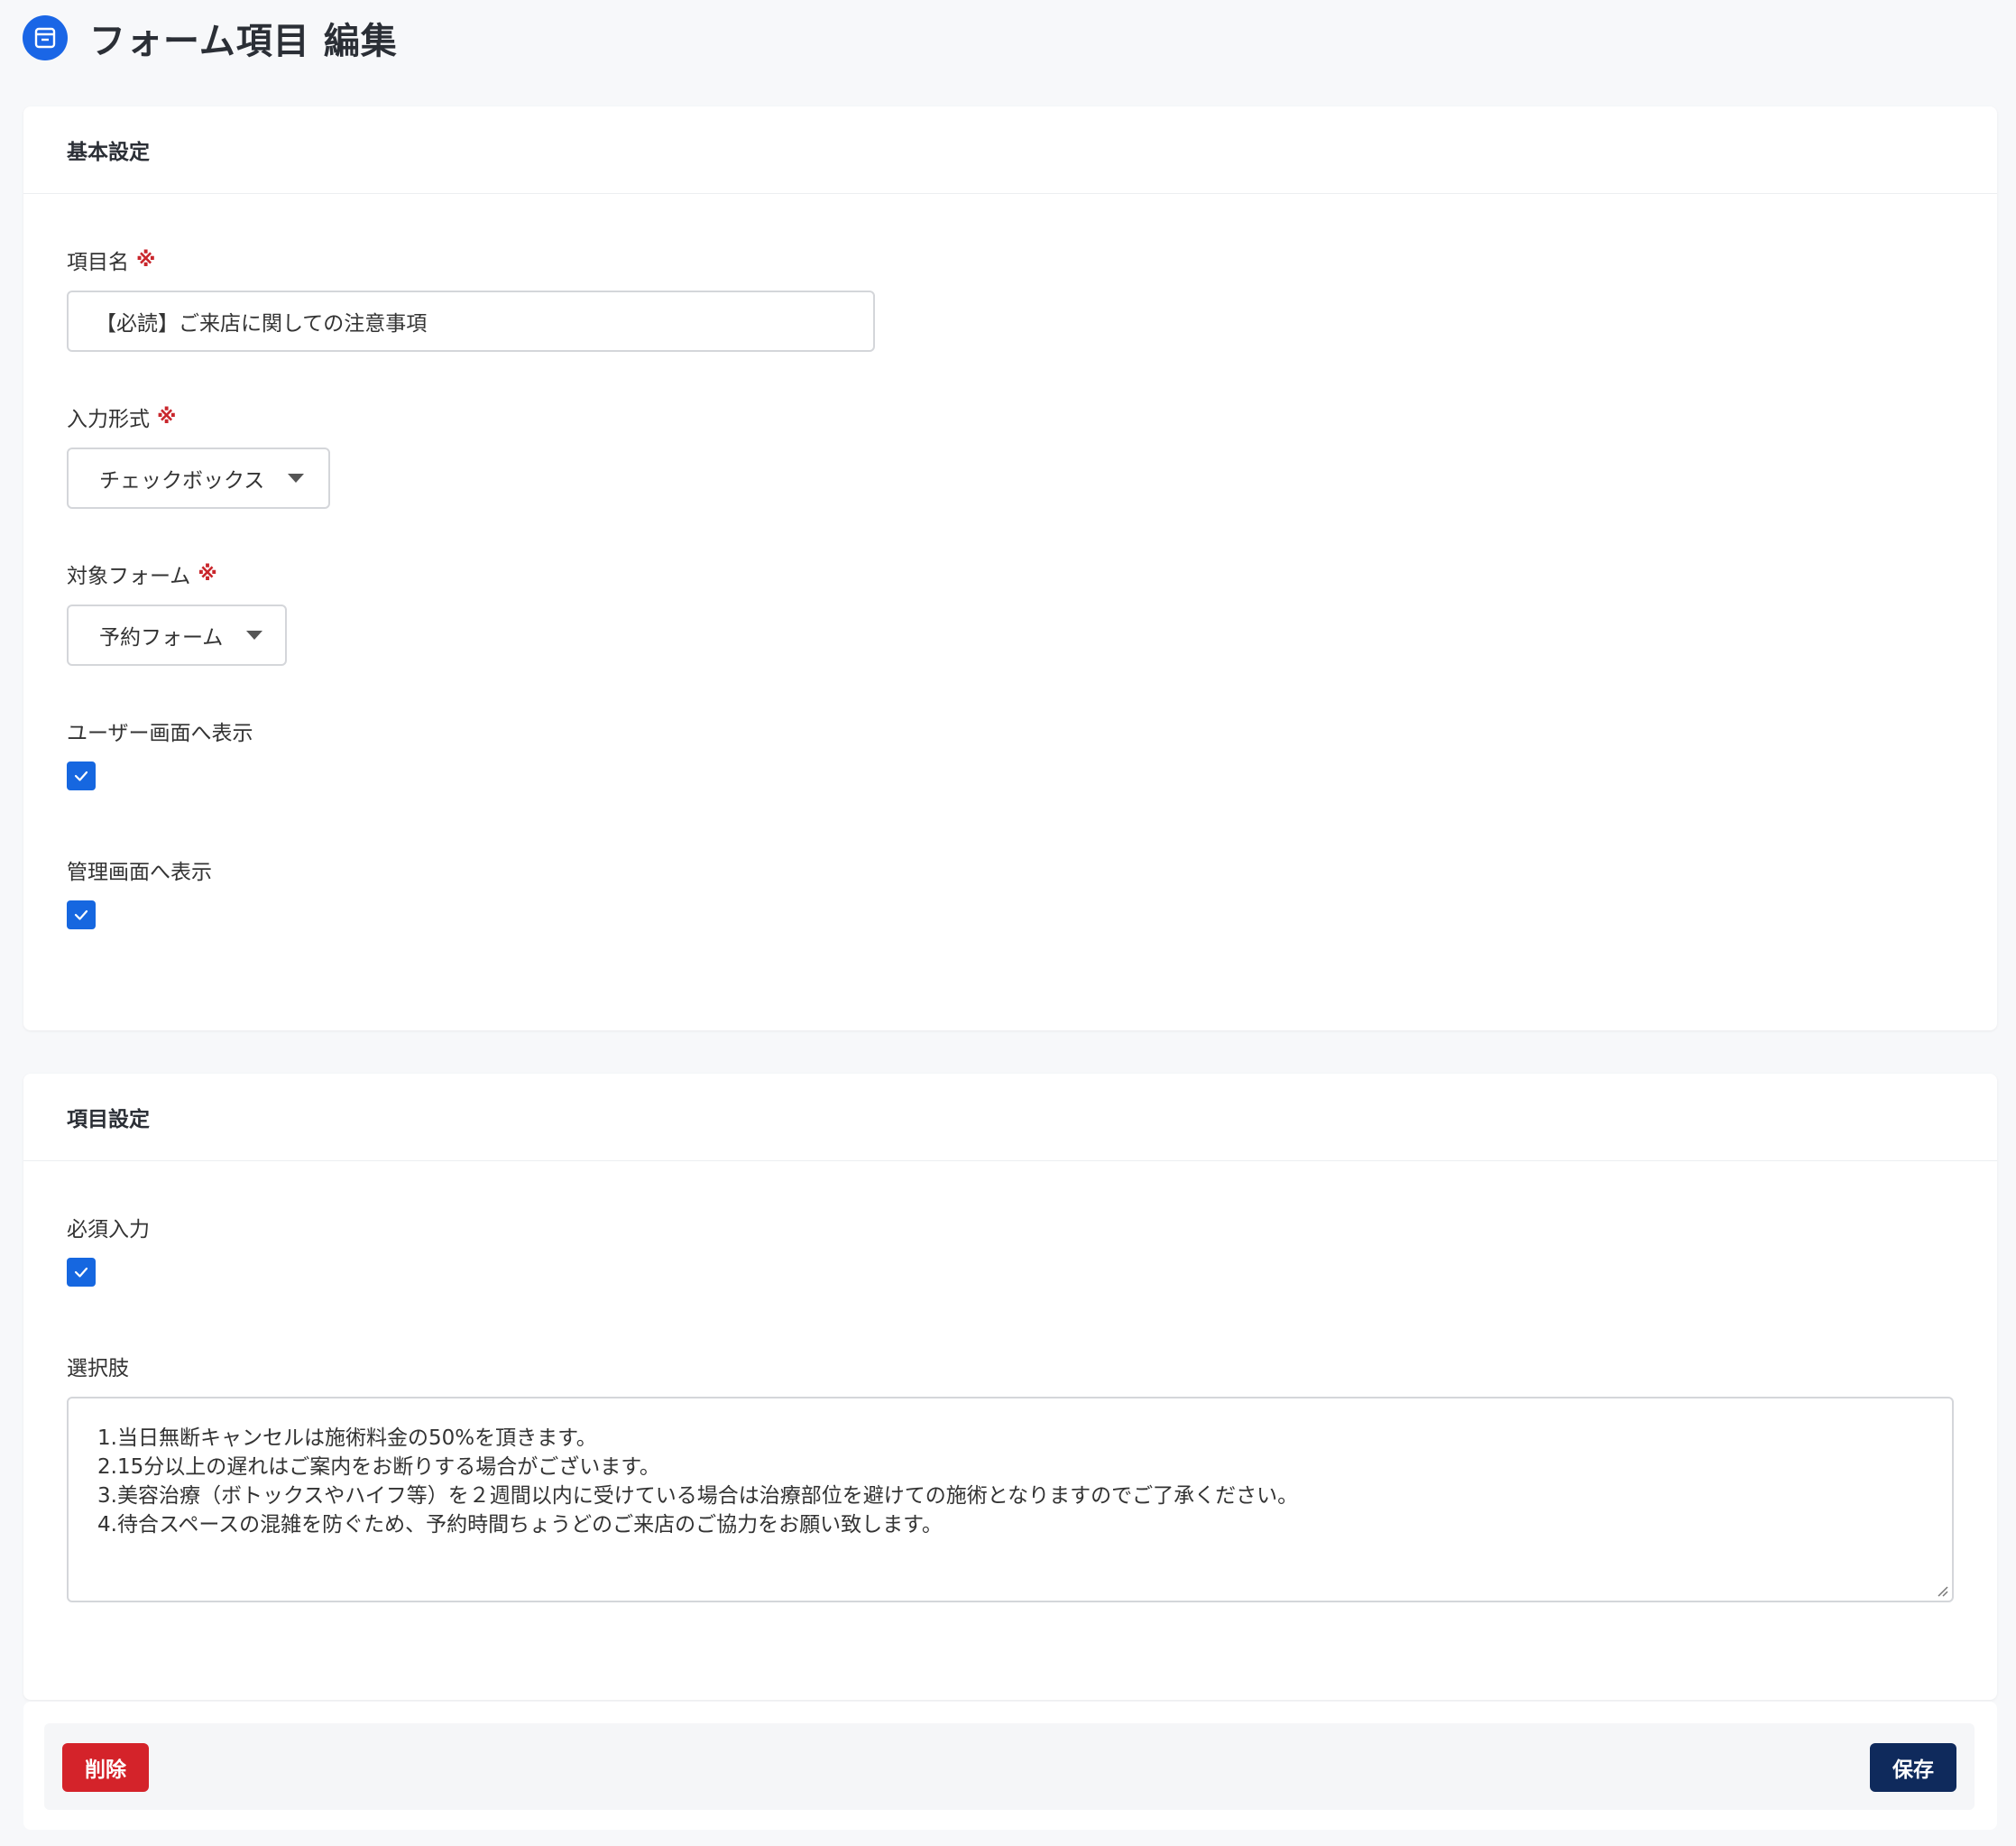 This screenshot has height=1846, width=2016. I want to click on item-name-label: 項目名, so click(98, 262).